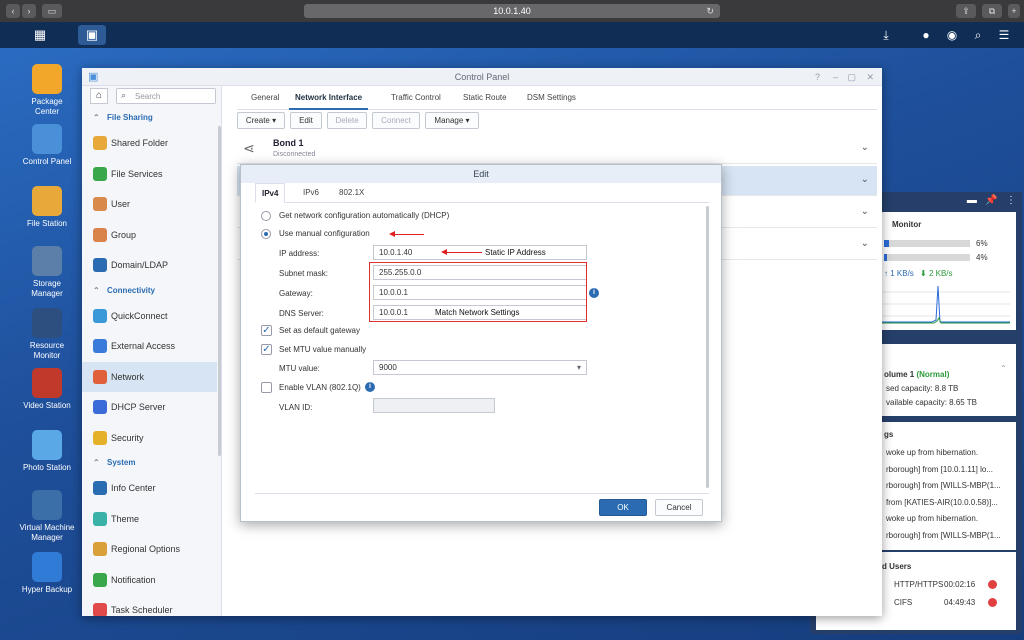 The image size is (1024, 640). I want to click on used-capacity: sed capacity: 8.8 TB, so click(922, 388).